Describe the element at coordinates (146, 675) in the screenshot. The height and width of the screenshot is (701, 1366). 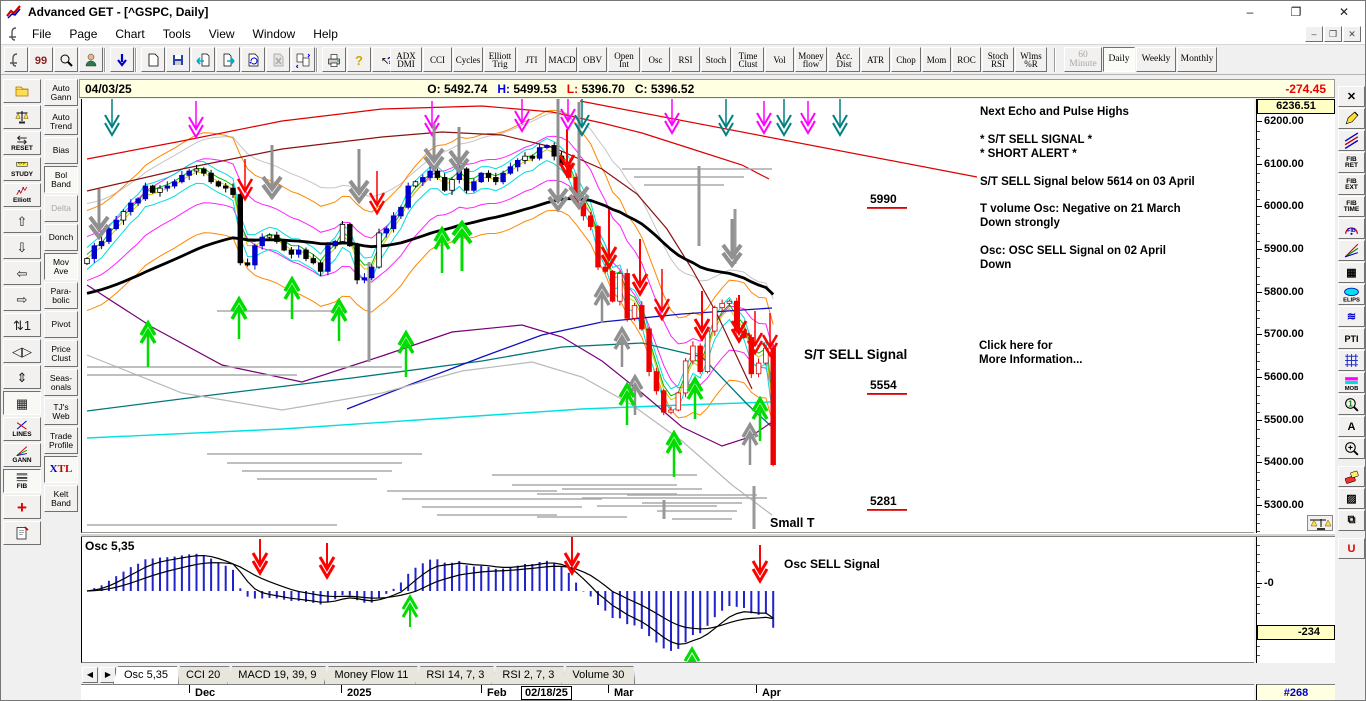
I see `tab-osc-5-35: Osc 5,35` at that location.